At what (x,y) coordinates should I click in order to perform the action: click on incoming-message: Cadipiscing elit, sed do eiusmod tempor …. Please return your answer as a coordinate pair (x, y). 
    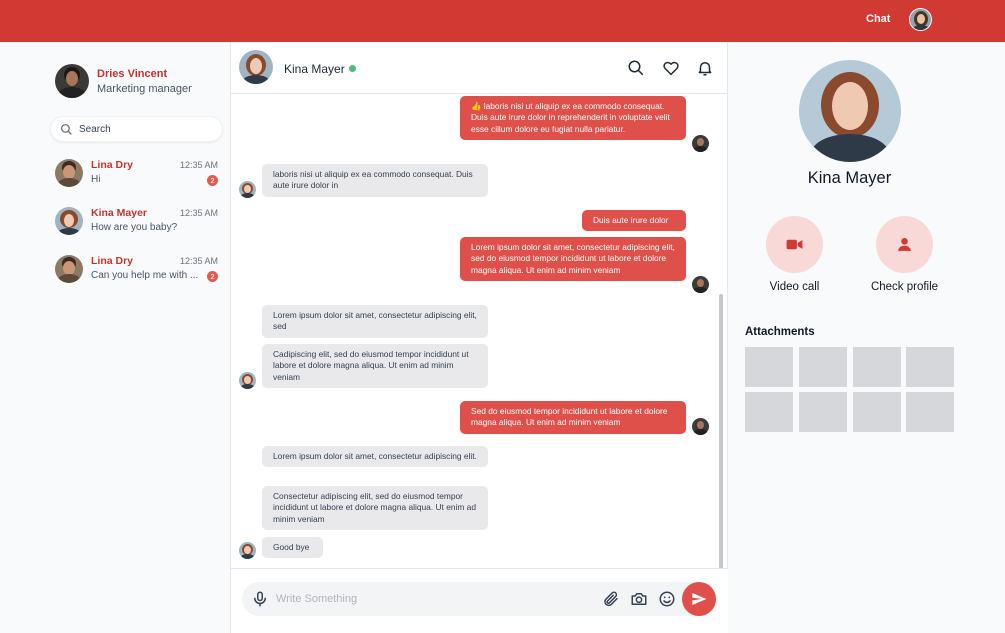
    Looking at the image, I should click on (375, 366).